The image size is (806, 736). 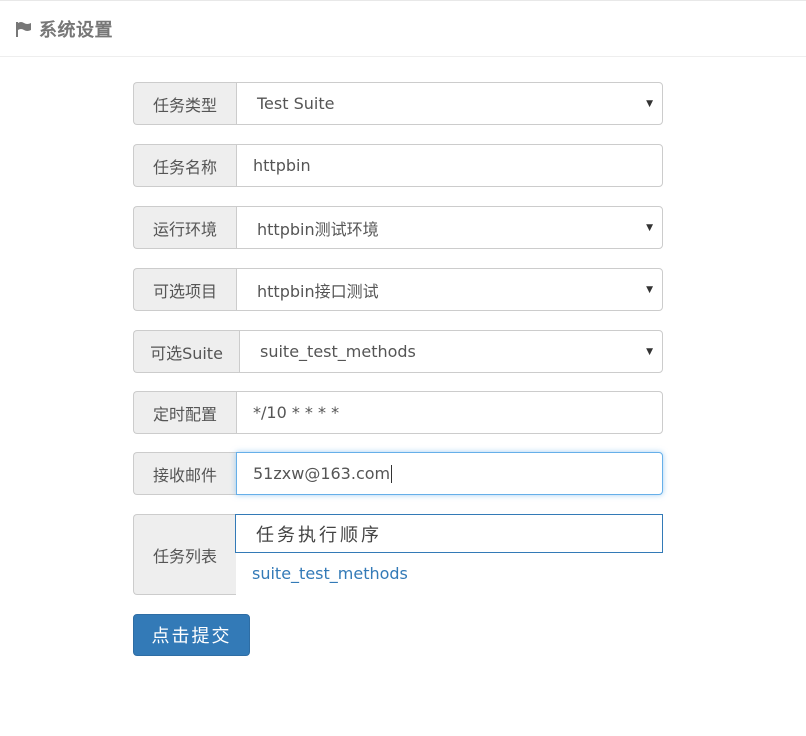 What do you see at coordinates (76, 30) in the screenshot?
I see `page-title: 系统设置` at bounding box center [76, 30].